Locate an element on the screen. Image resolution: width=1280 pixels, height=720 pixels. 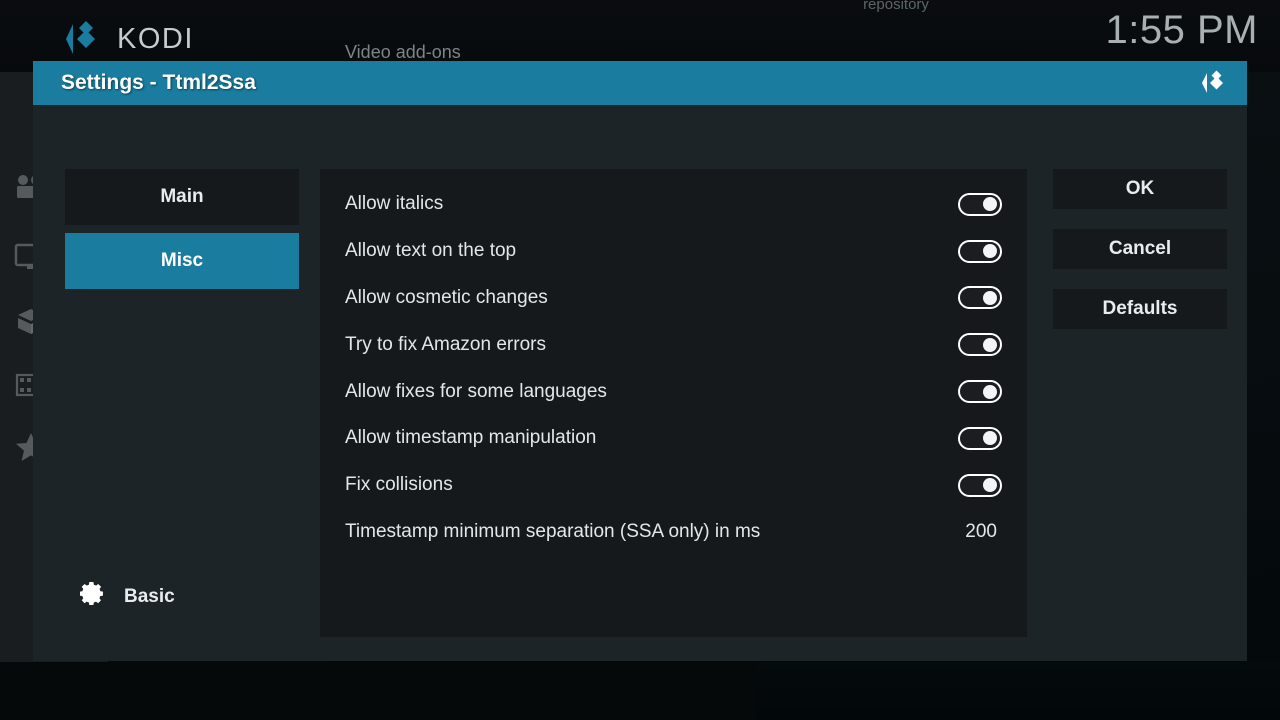
settings-category-nav: Main Misc is located at coordinates (182, 233).